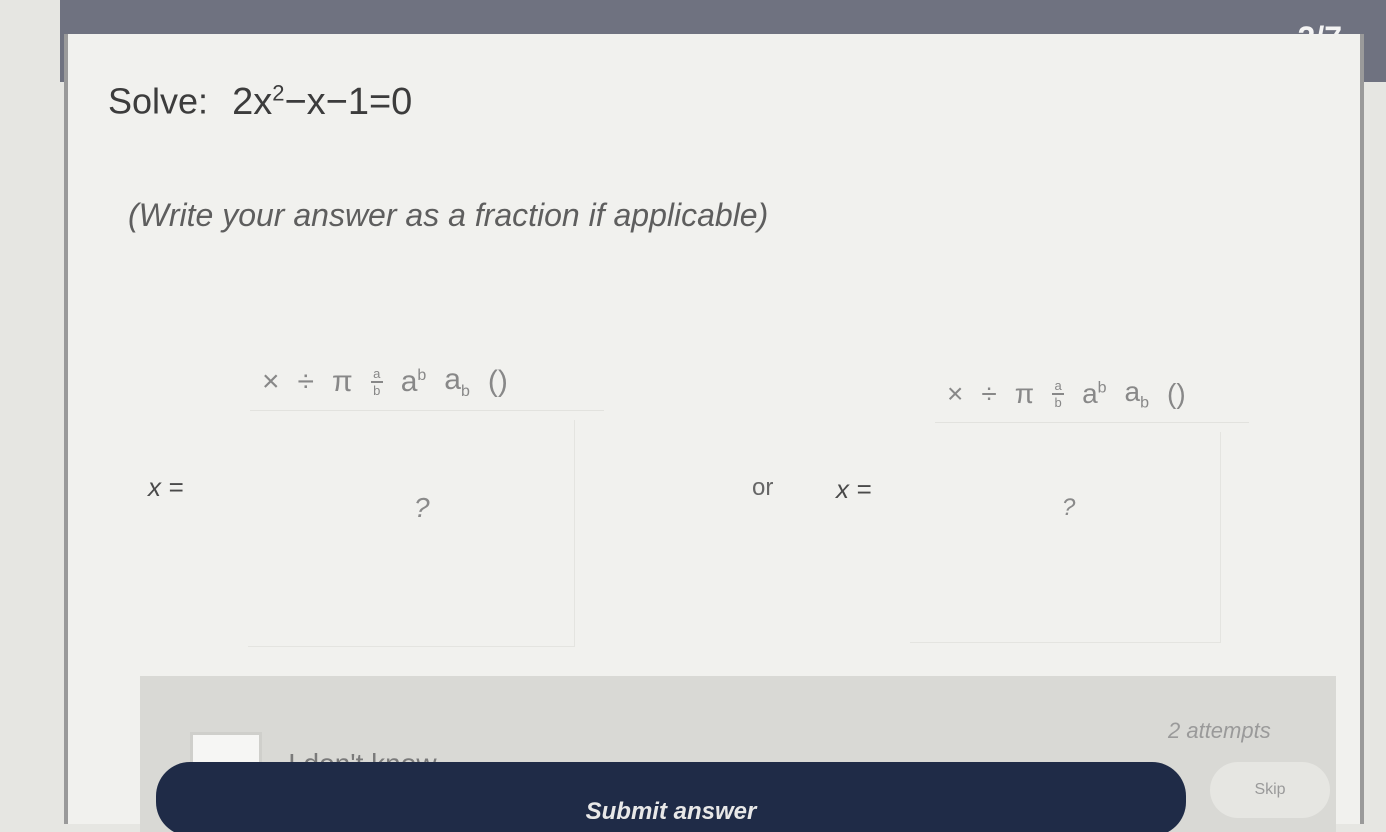 Image resolution: width=1386 pixels, height=832 pixels. What do you see at coordinates (158, 101) in the screenshot?
I see `question-prefix: Solve:` at bounding box center [158, 101].